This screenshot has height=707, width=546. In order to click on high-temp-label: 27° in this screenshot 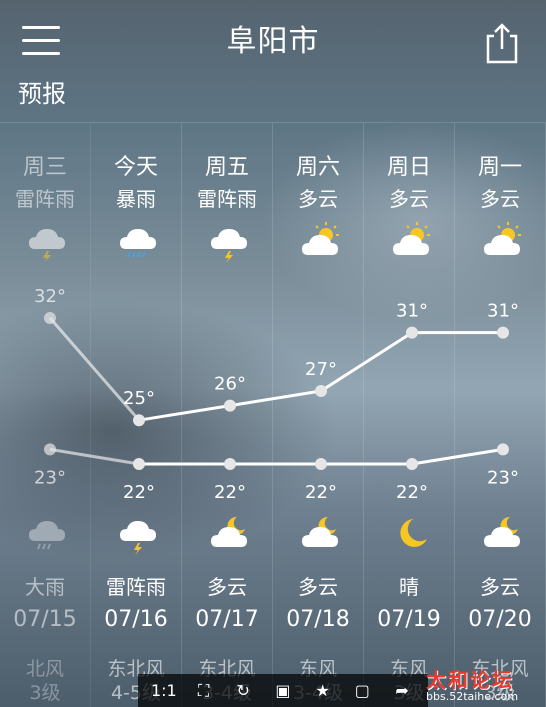, I will do `click(321, 369)`.